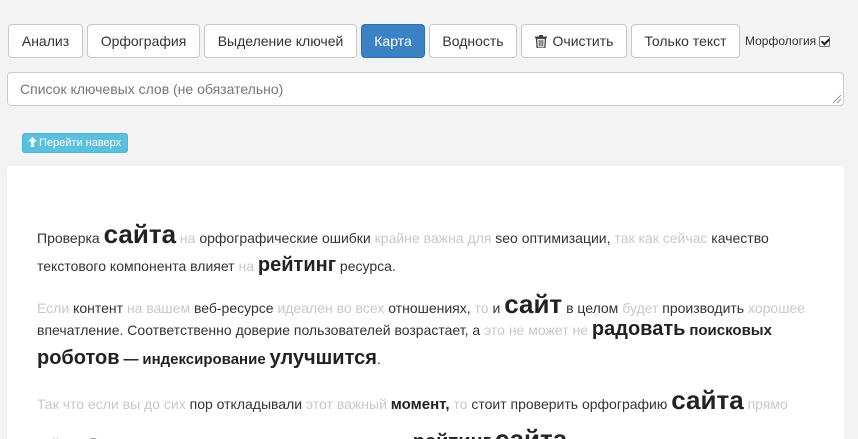 The image size is (858, 439). Describe the element at coordinates (280, 41) in the screenshot. I see `highlight-keys-button: Выделение ключей` at that location.